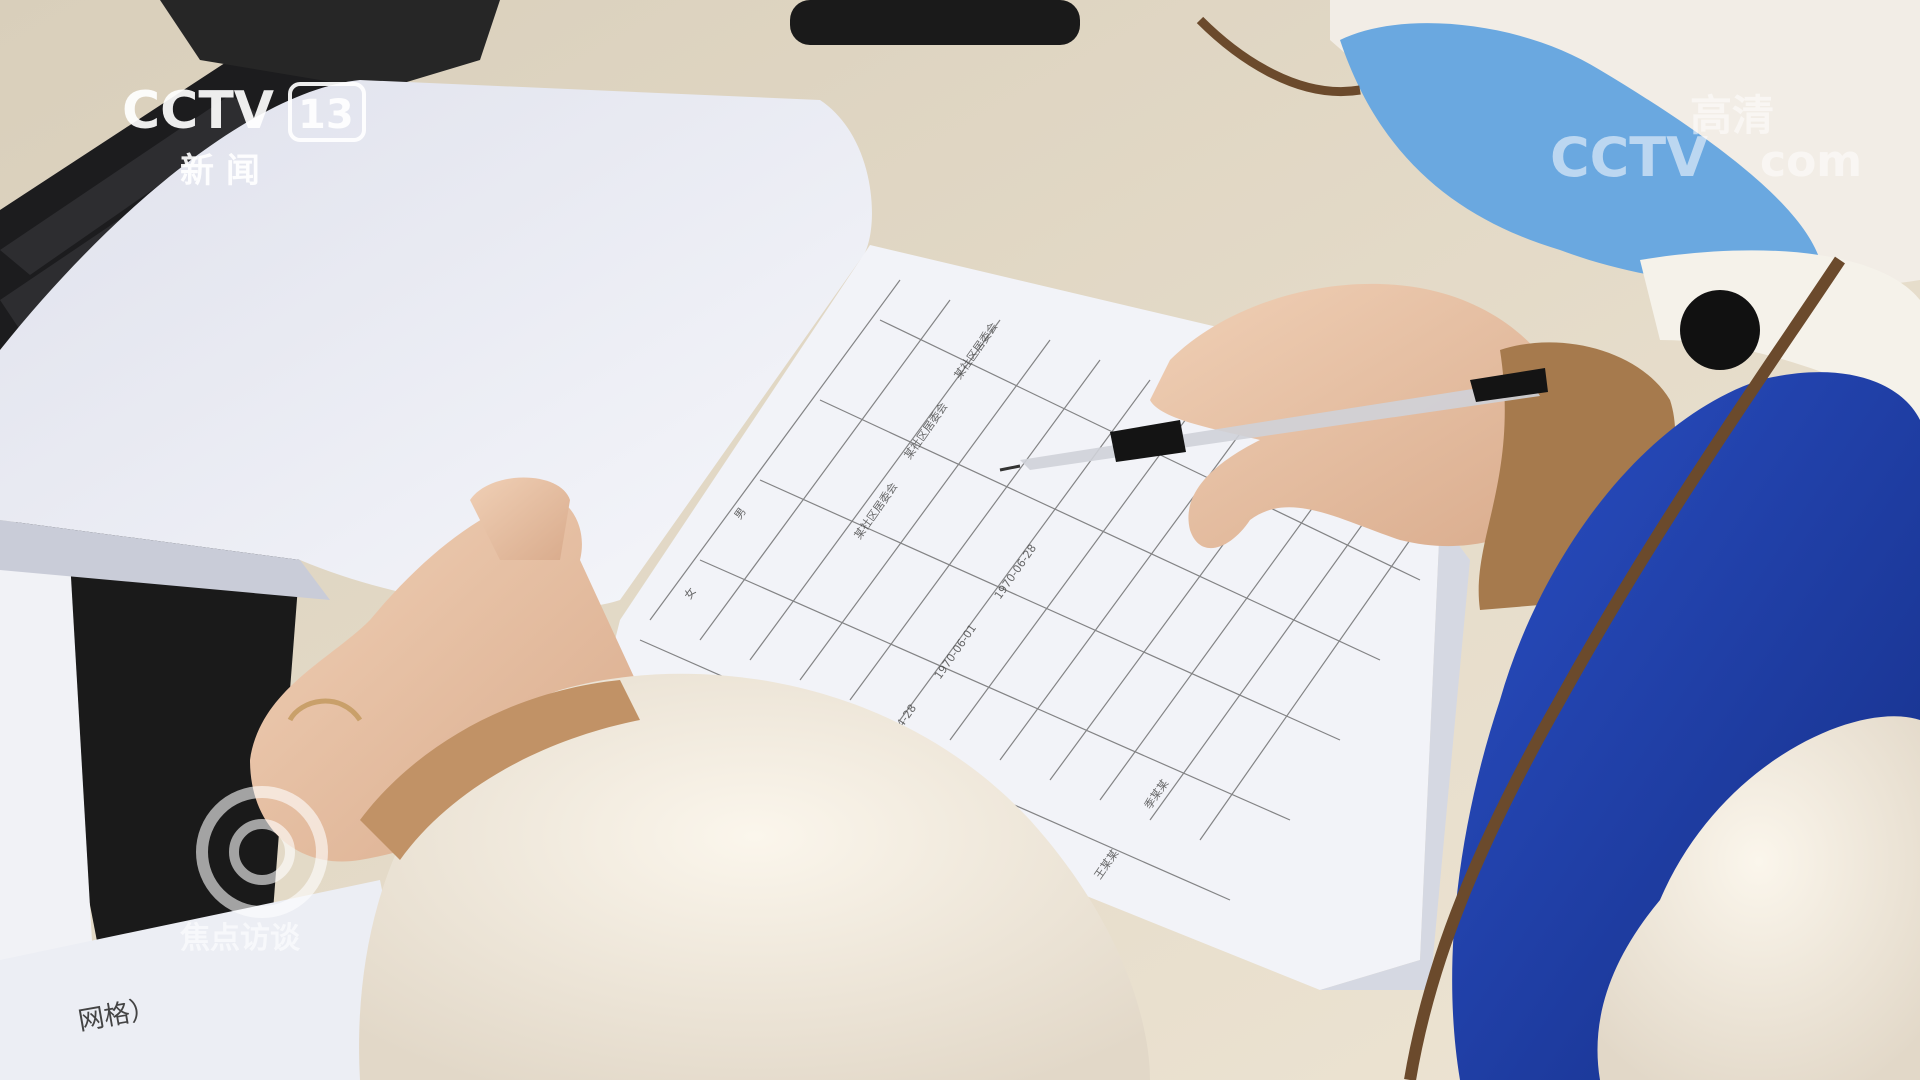 This screenshot has width=1920, height=1080. What do you see at coordinates (935, 22) in the screenshot?
I see `mouse` at bounding box center [935, 22].